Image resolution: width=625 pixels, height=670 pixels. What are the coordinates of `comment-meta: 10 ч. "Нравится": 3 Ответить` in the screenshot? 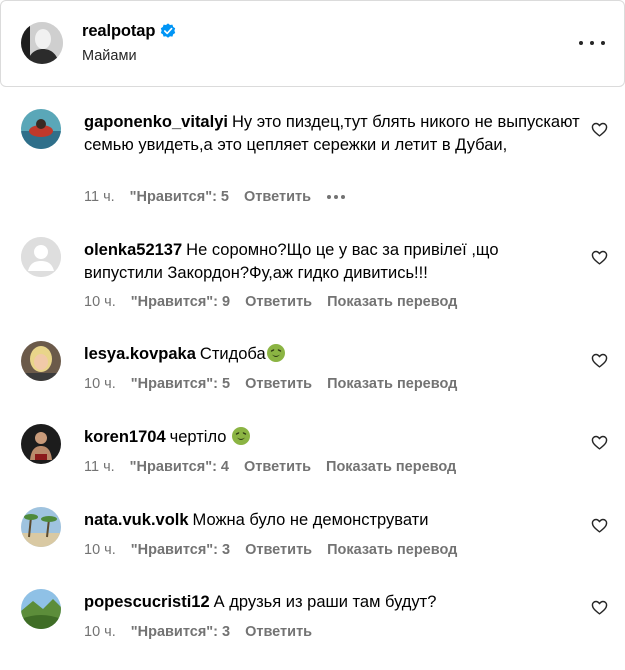 It's located at (205, 632).